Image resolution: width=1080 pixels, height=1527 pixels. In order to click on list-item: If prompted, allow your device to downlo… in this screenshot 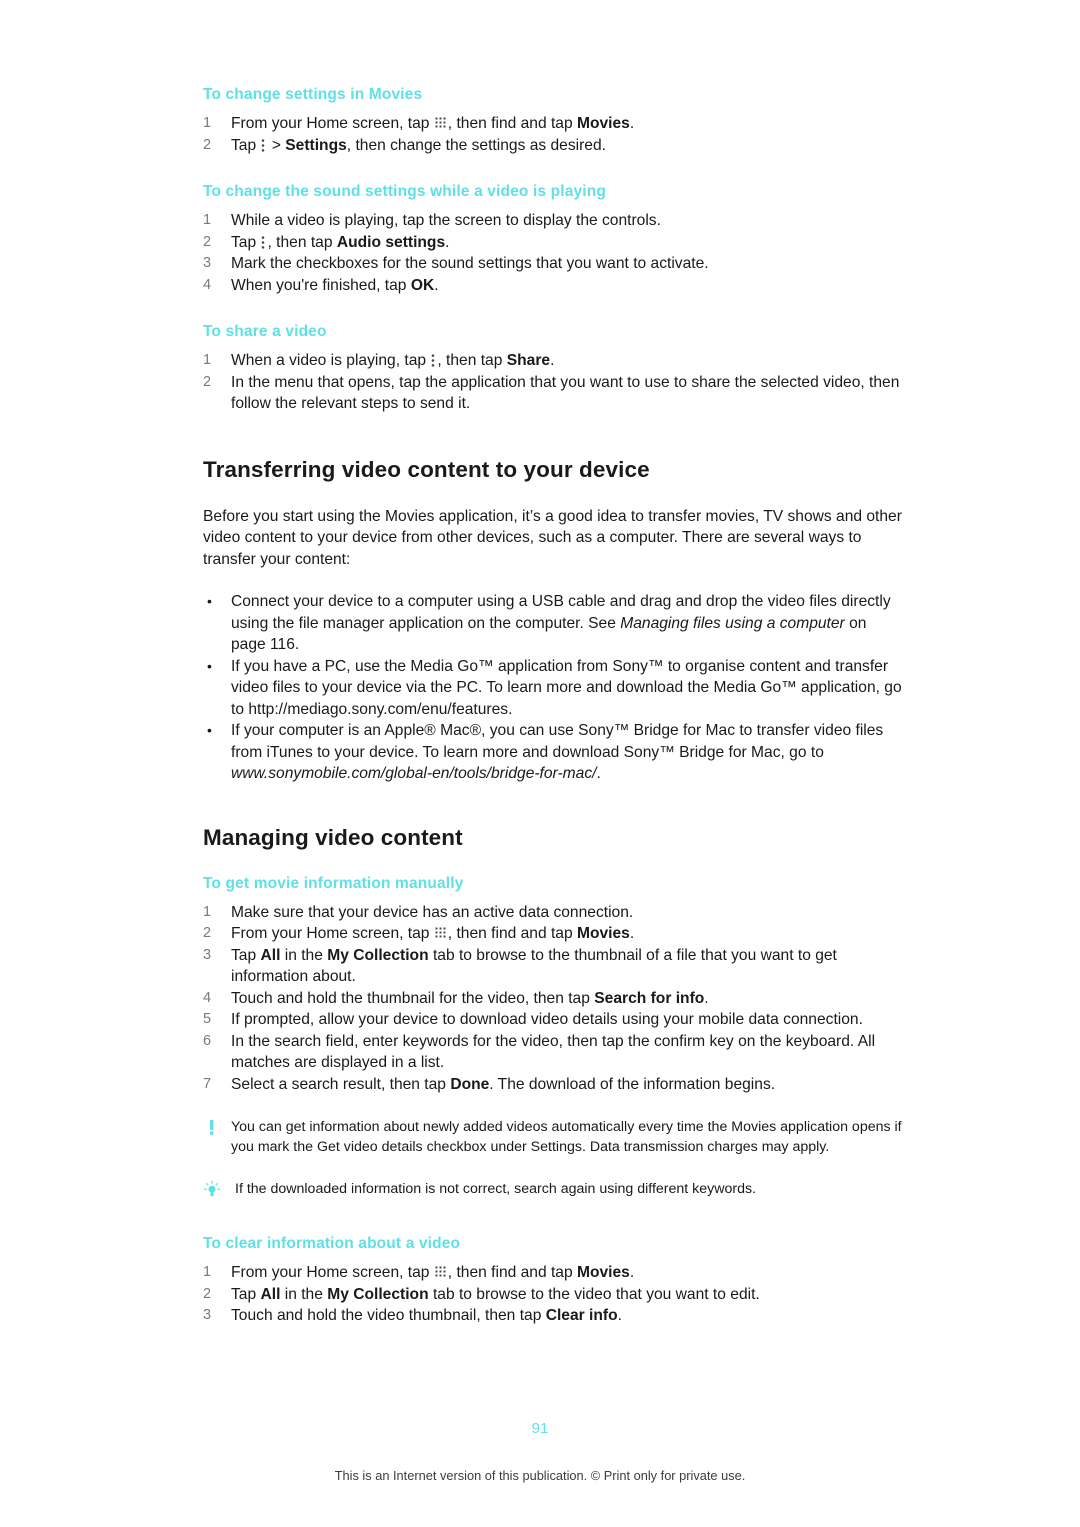, I will do `click(533, 1019)`.